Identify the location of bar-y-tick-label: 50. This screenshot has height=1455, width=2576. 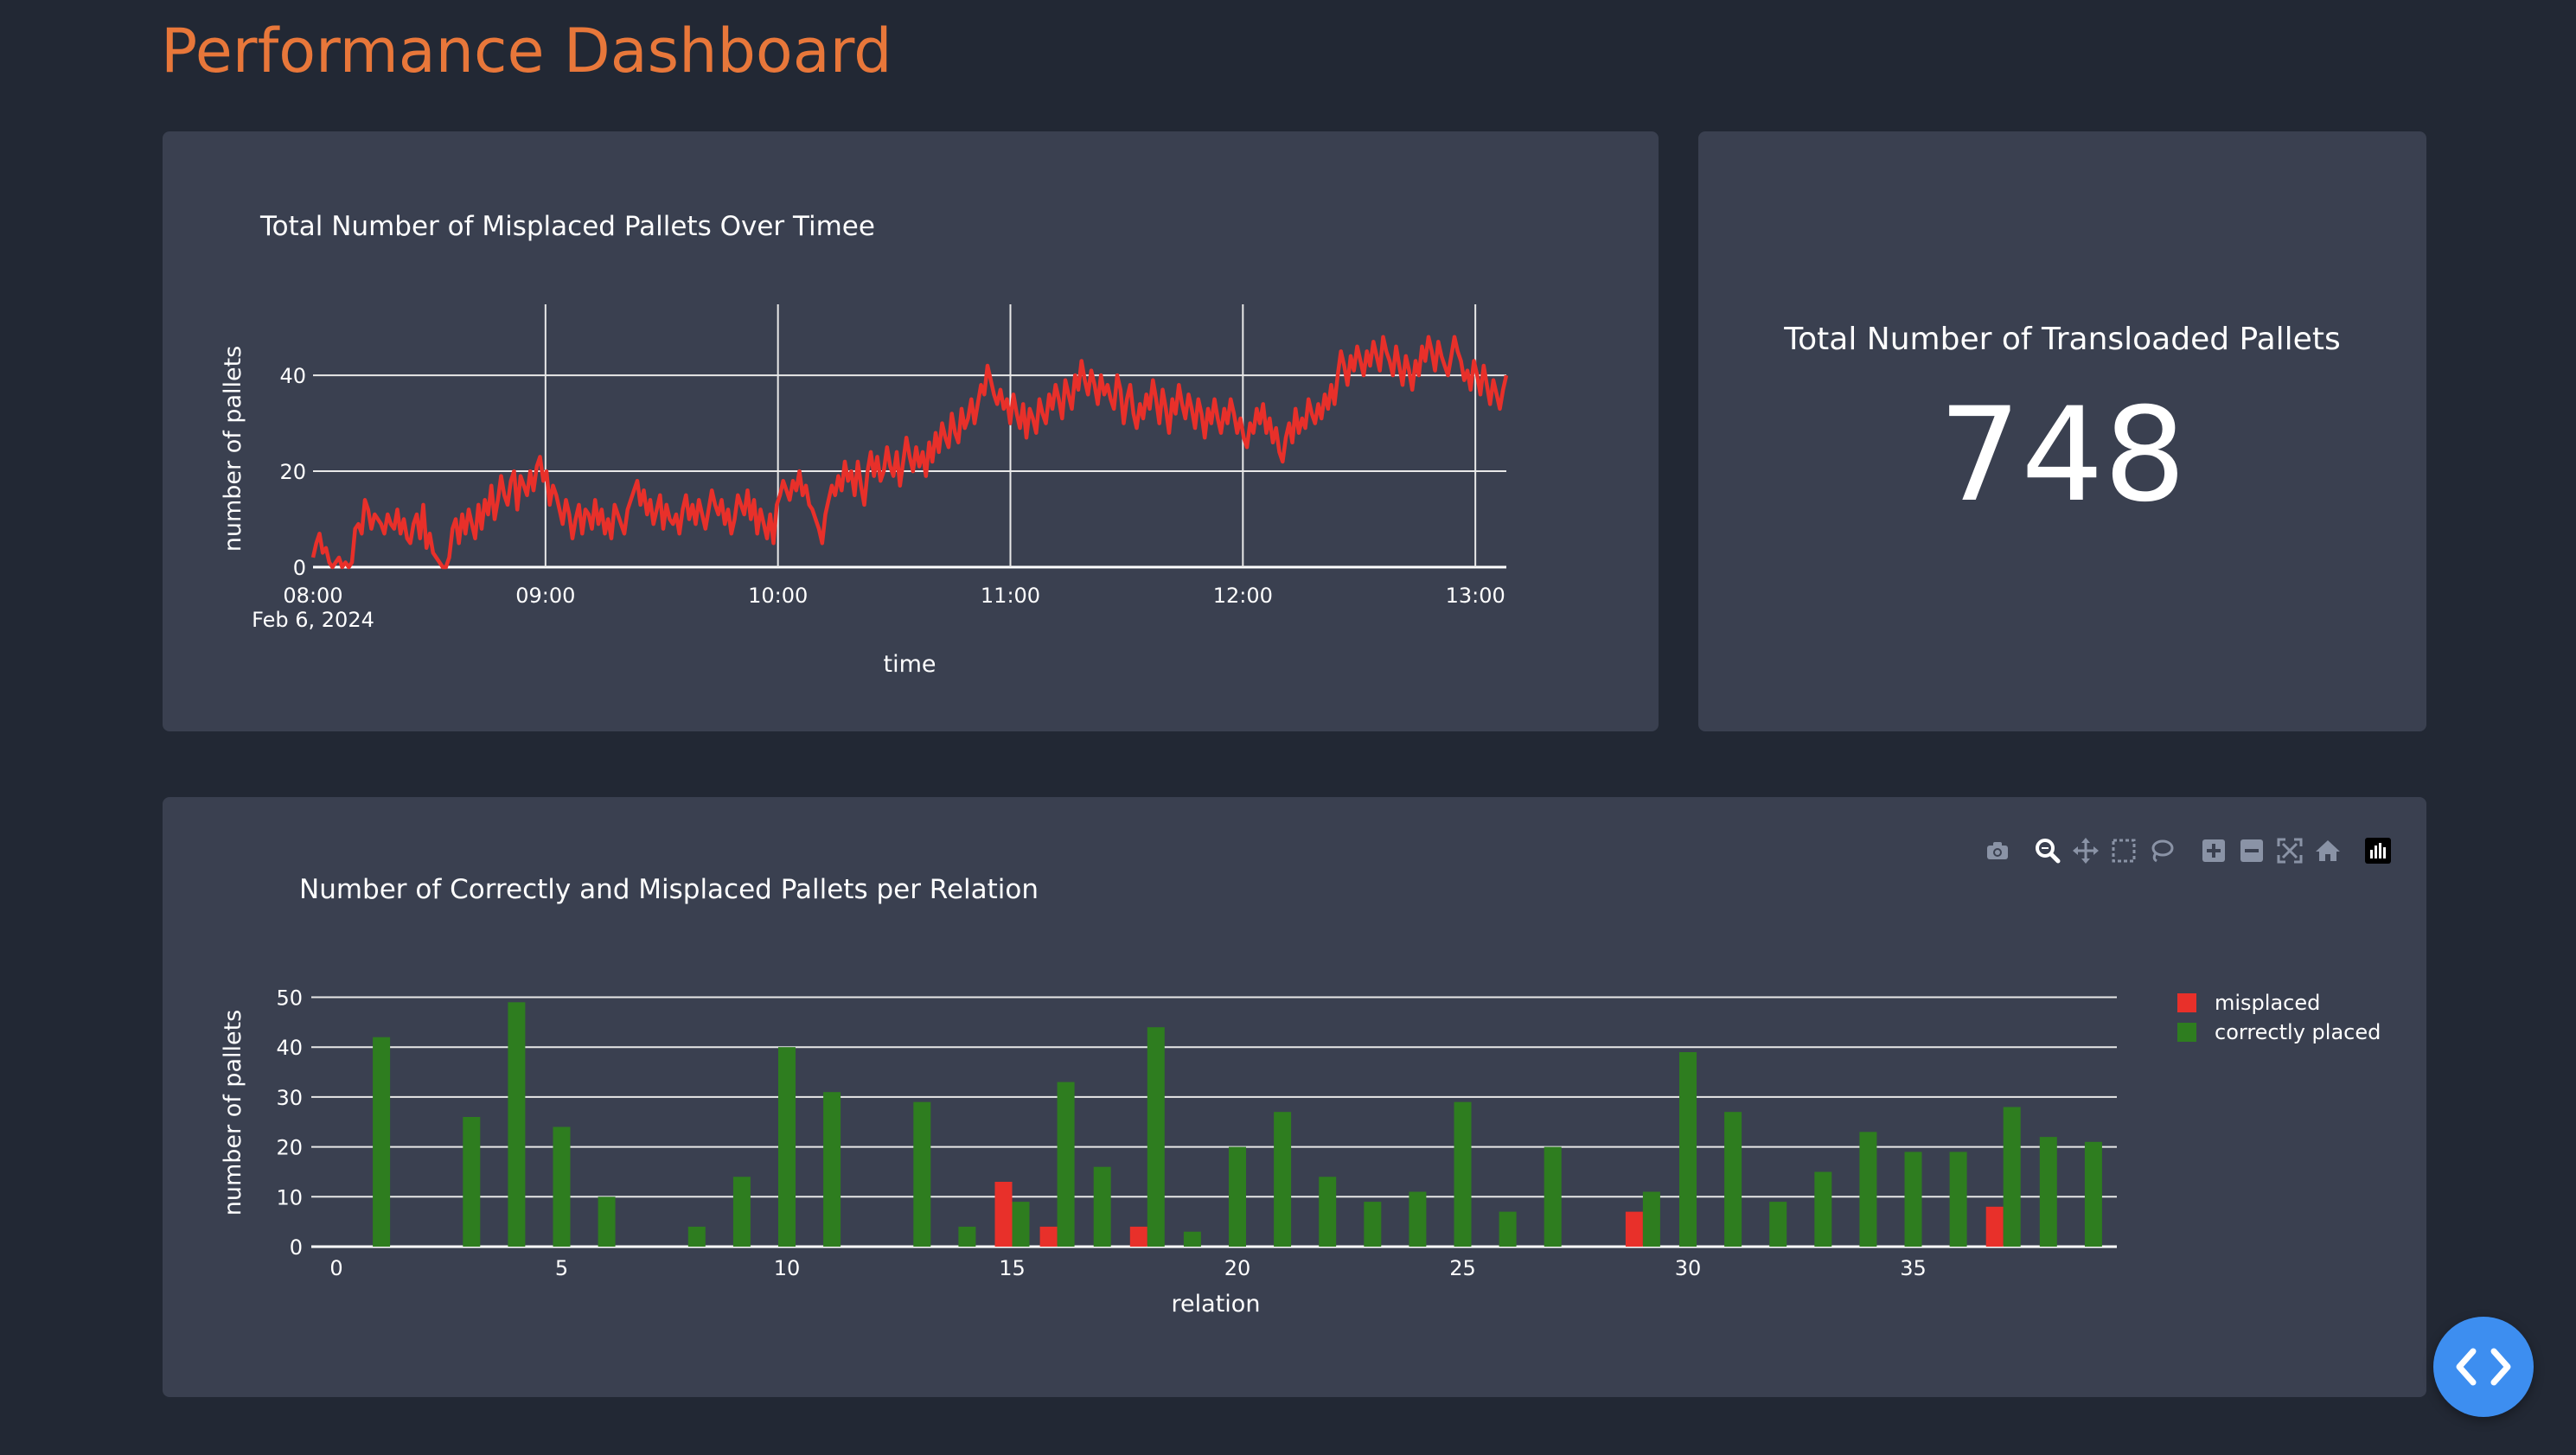
(289, 999).